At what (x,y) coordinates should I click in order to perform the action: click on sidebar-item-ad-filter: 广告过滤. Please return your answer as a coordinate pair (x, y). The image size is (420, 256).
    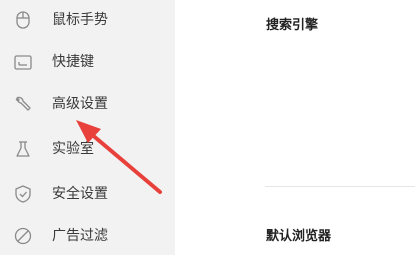
    Looking at the image, I should click on (87, 236).